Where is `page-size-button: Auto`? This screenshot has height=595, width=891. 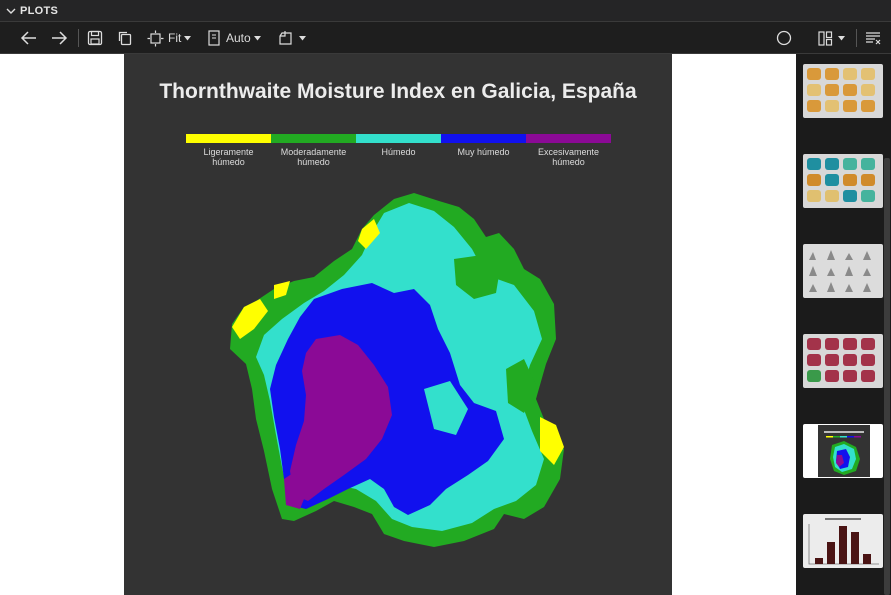
page-size-button: Auto is located at coordinates (234, 38).